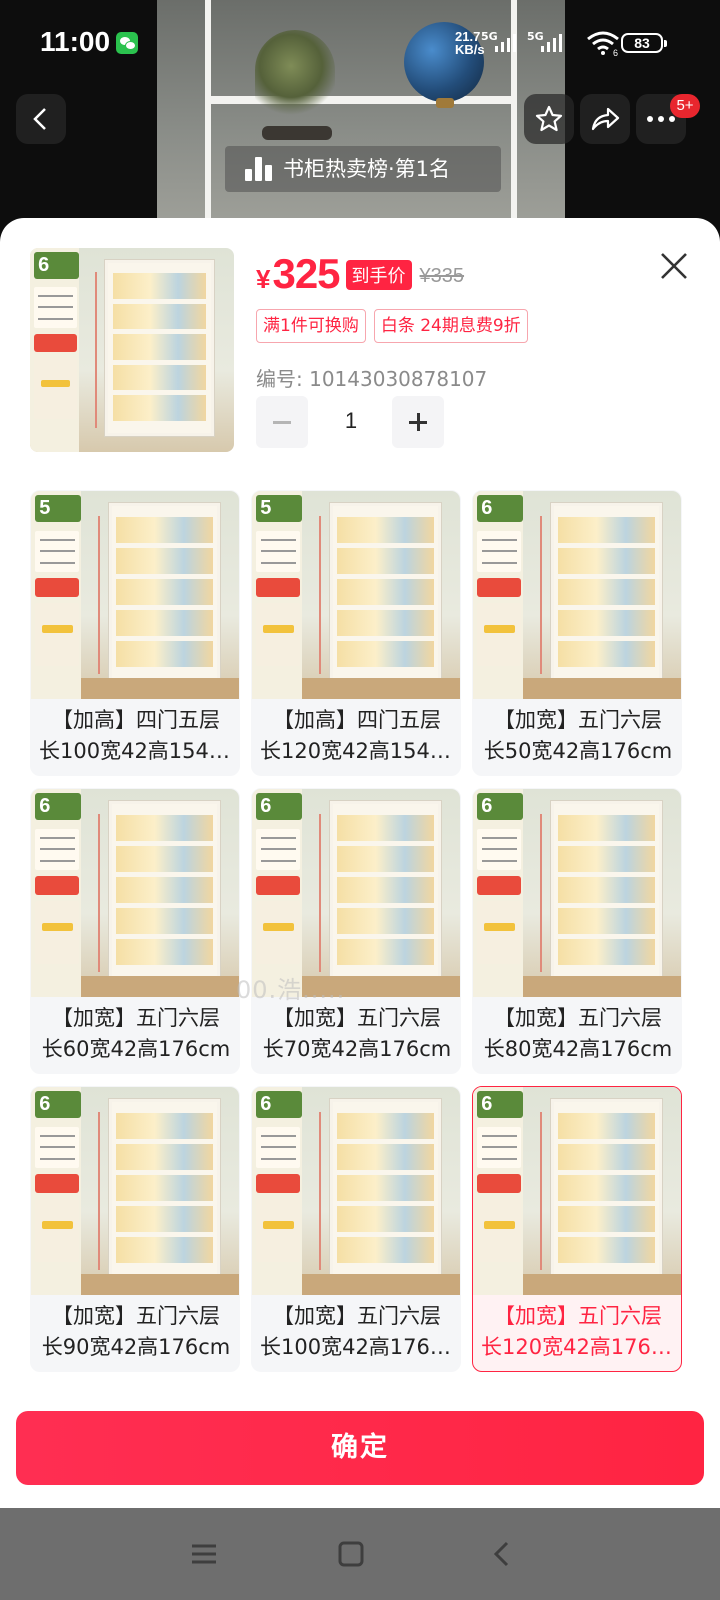 This screenshot has height=1600, width=720. I want to click on final-price: 325, so click(306, 273).